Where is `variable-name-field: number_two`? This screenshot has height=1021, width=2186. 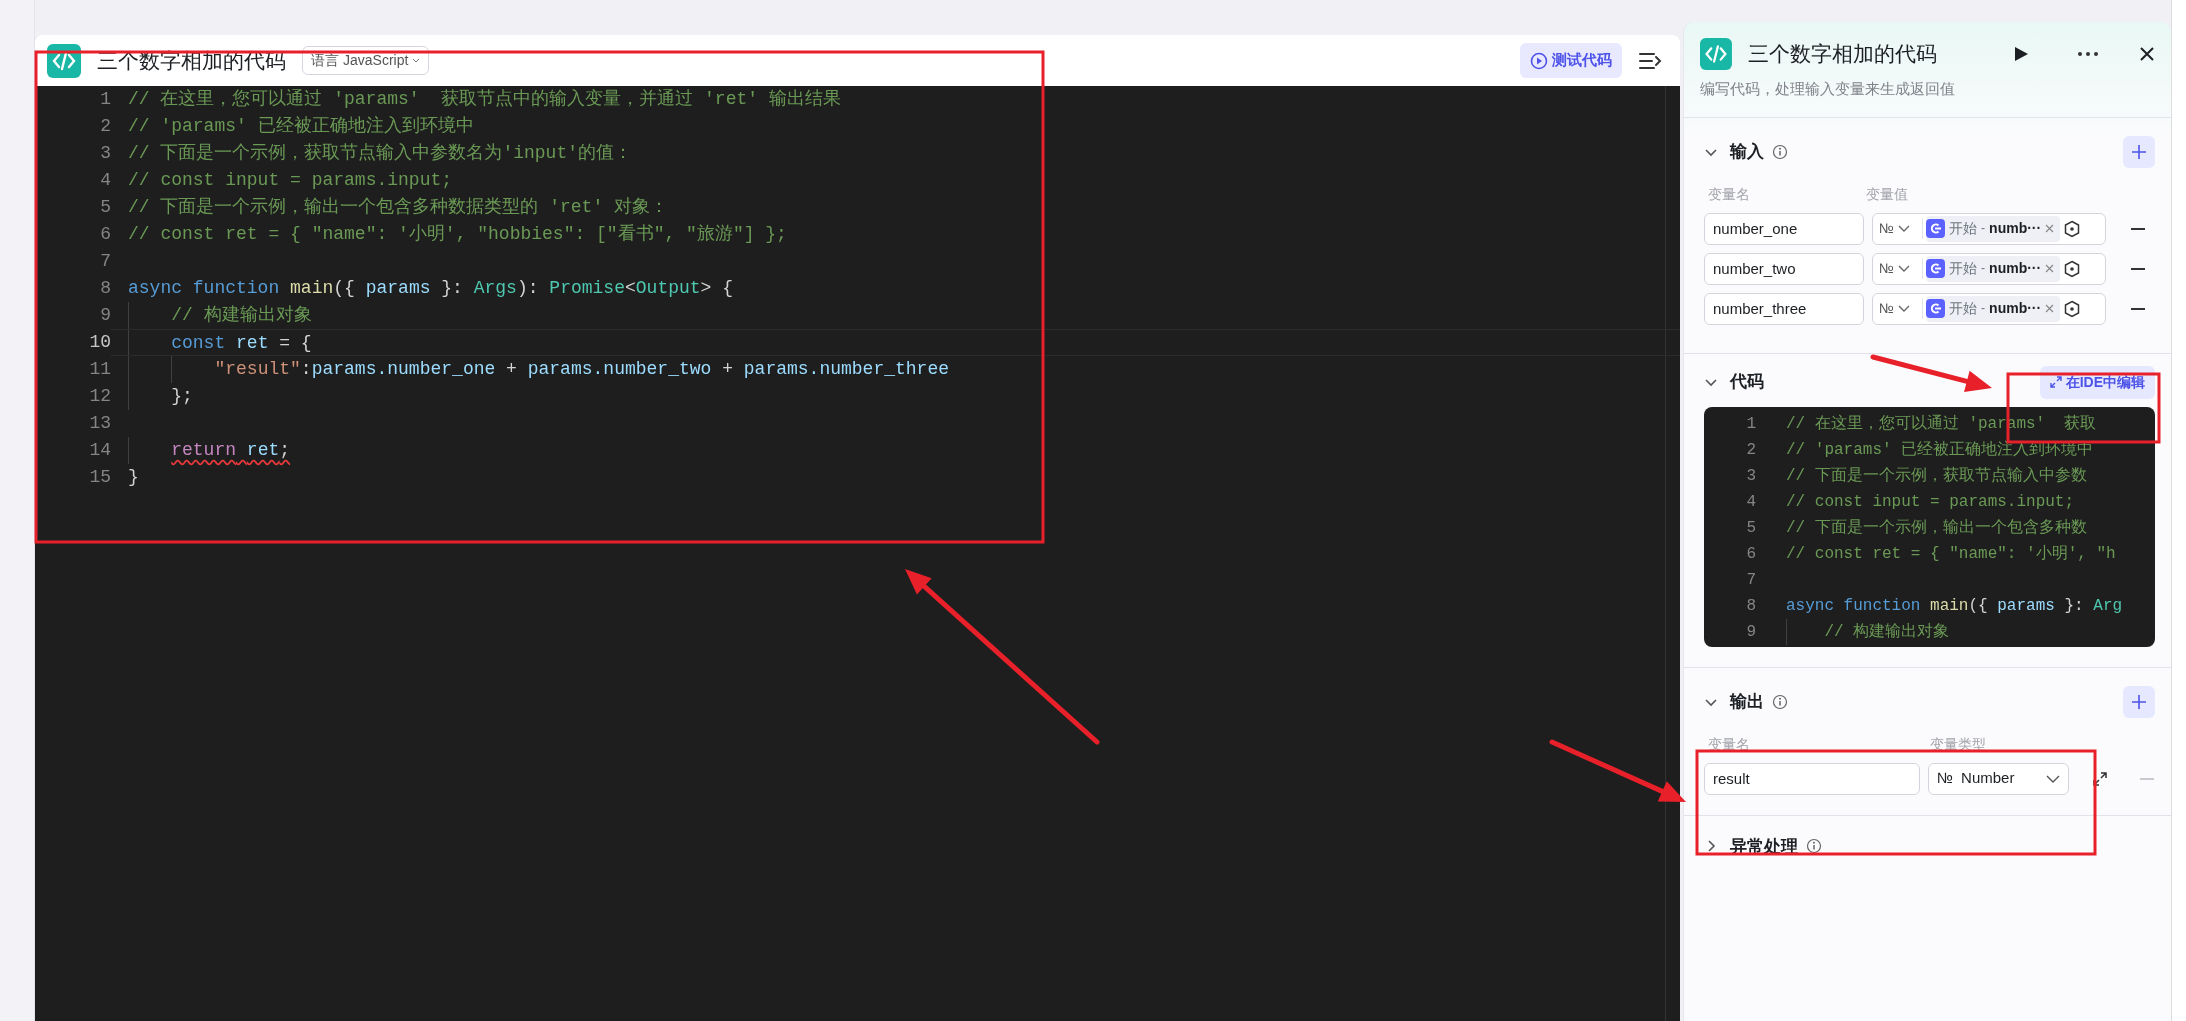
variable-name-field: number_two is located at coordinates (1784, 268).